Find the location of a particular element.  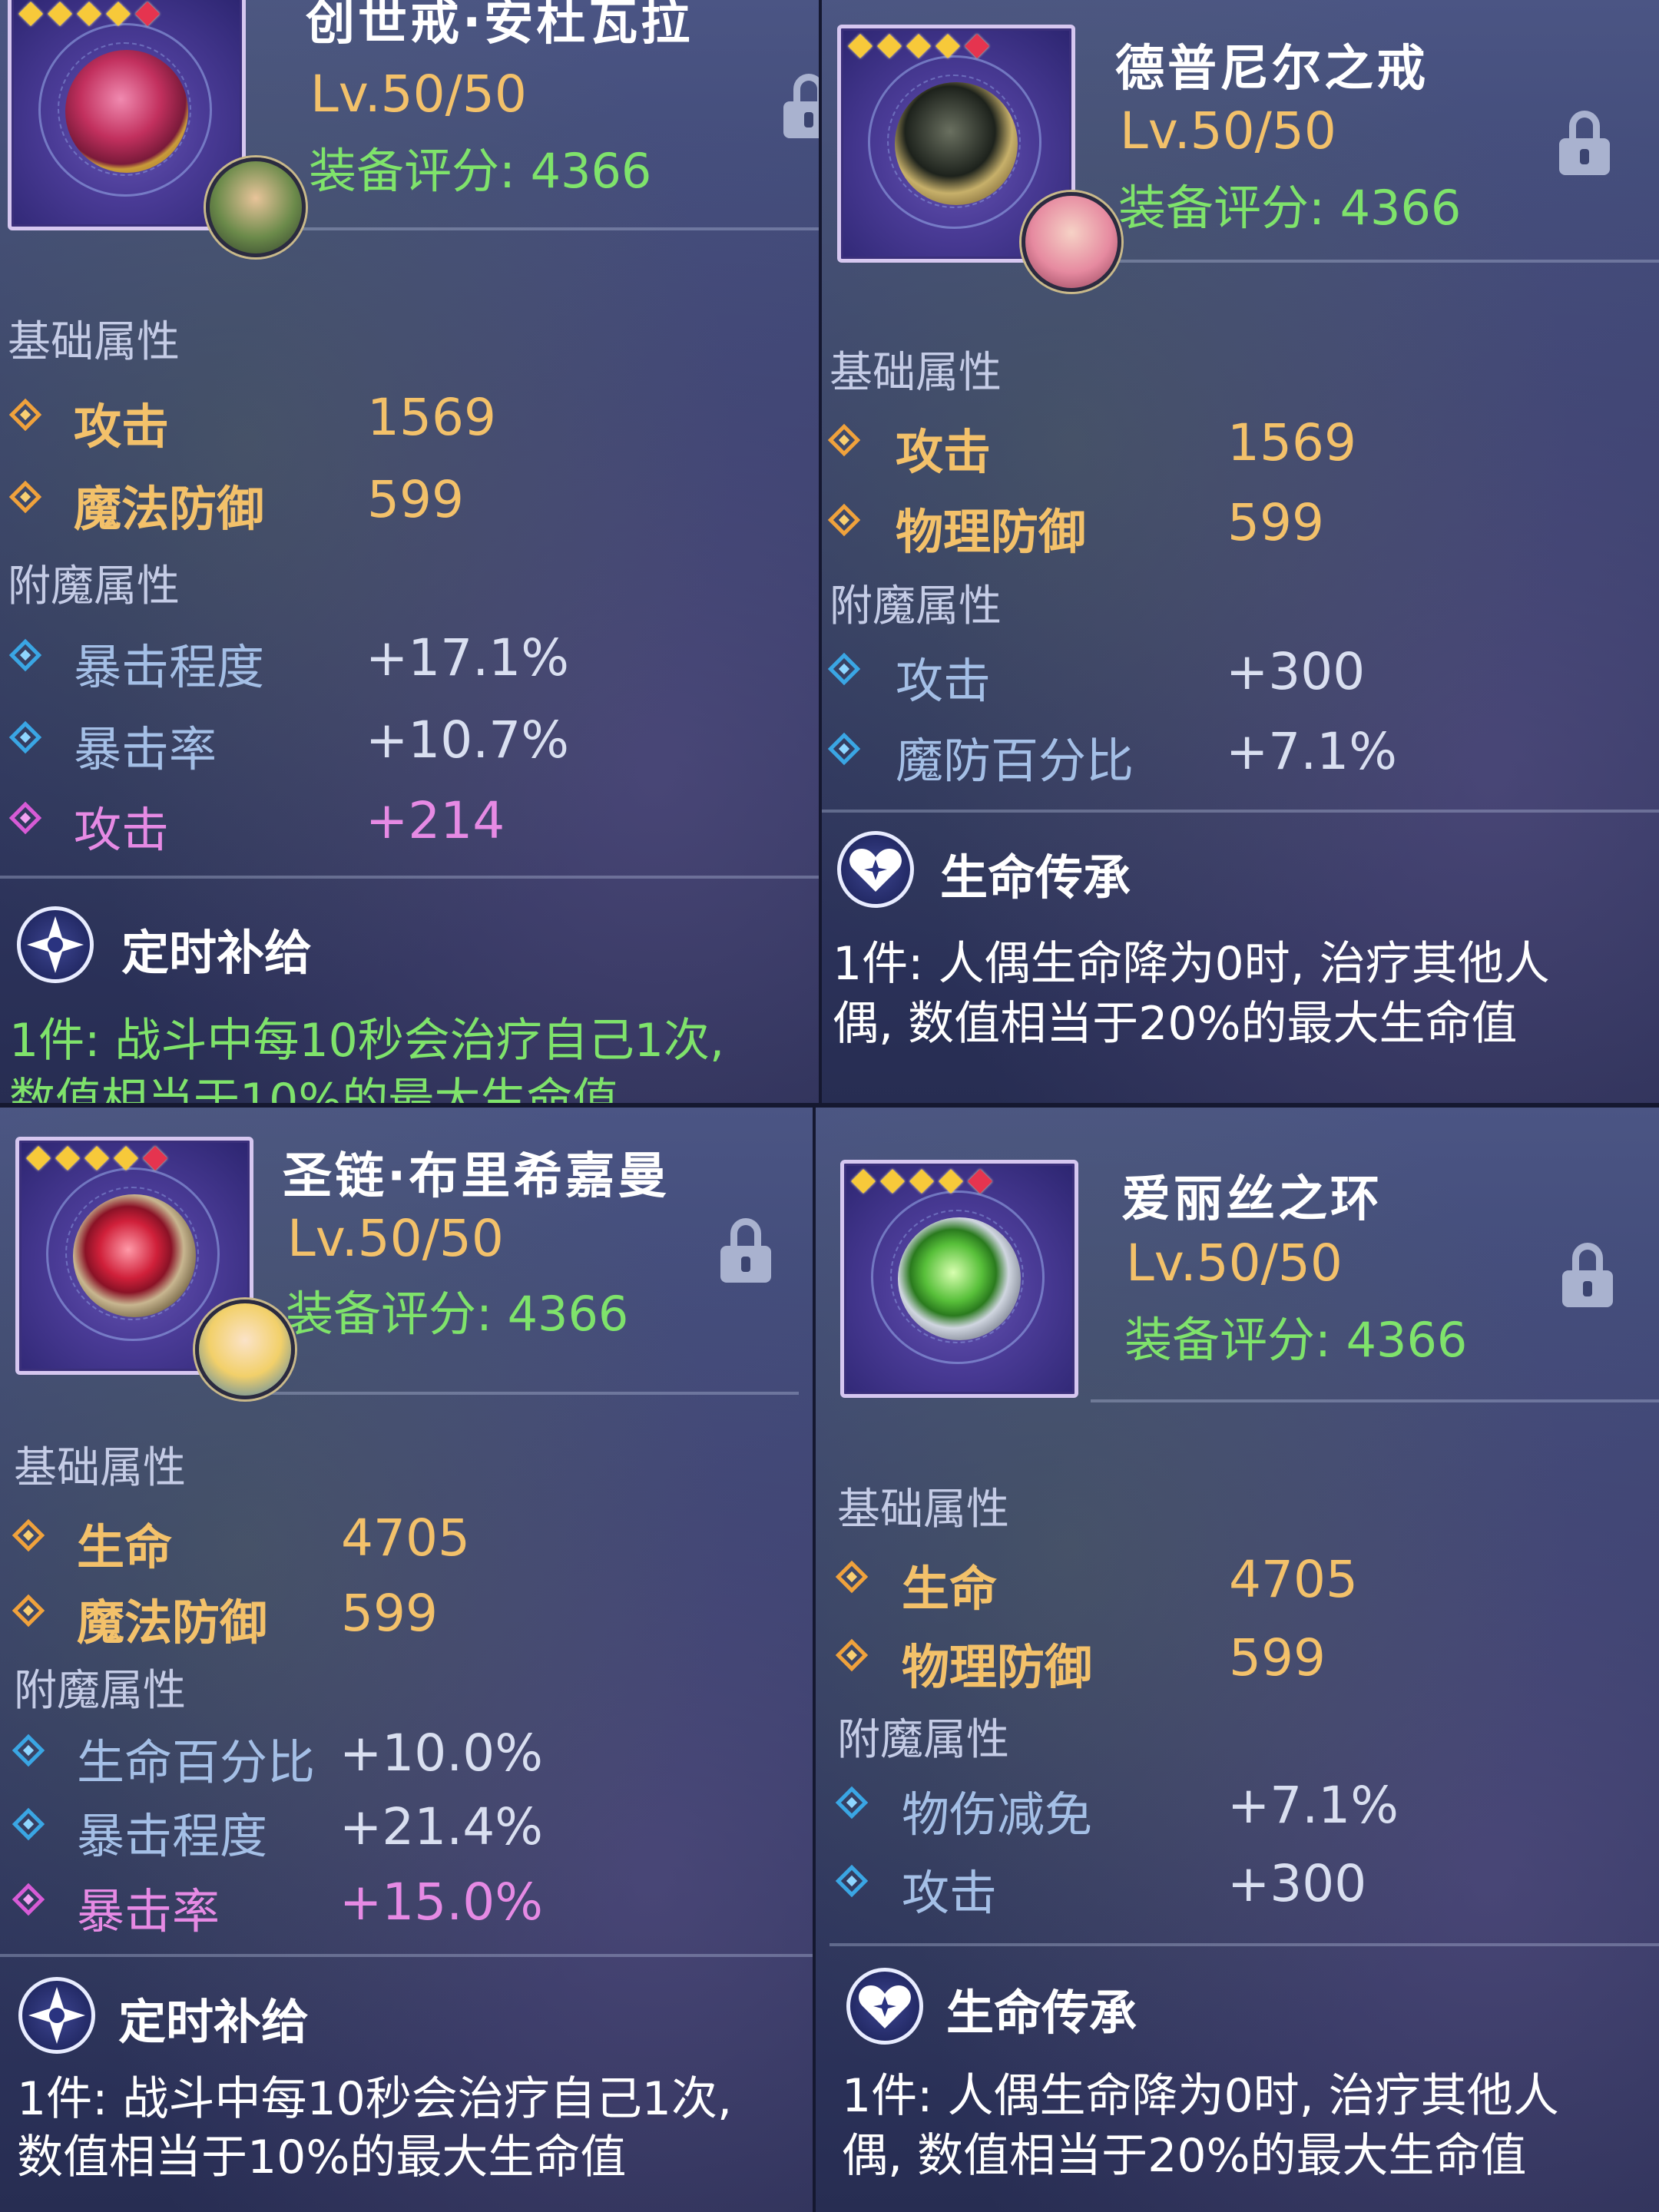

enchant-attr-row: 物伤减免 +7.1% is located at coordinates (1245, 1810).